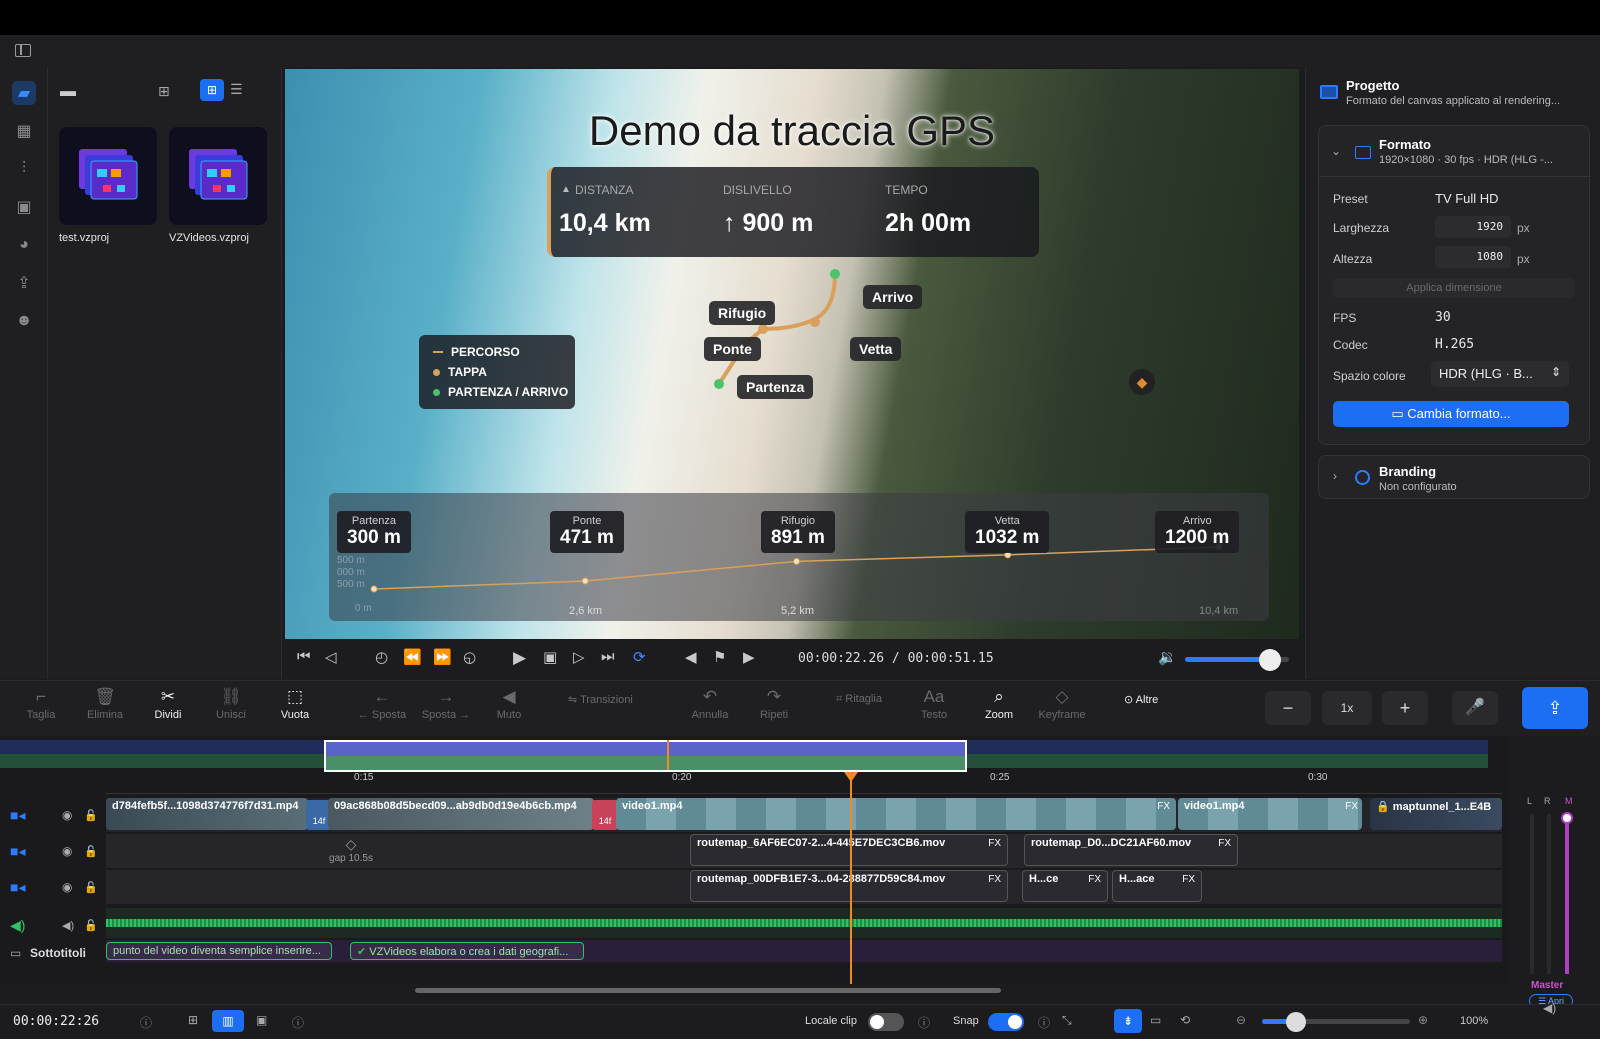 This screenshot has width=1600, height=1039. I want to click on crop-button: ⌗ Ritaglia, so click(871, 699).